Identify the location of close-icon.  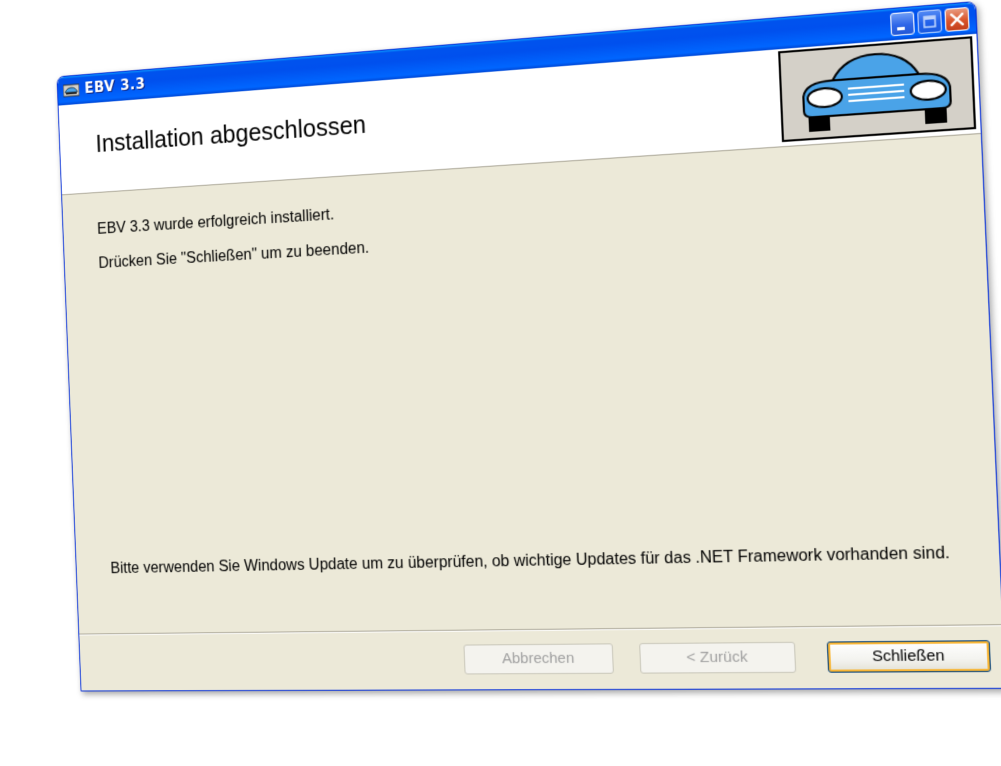
(957, 19).